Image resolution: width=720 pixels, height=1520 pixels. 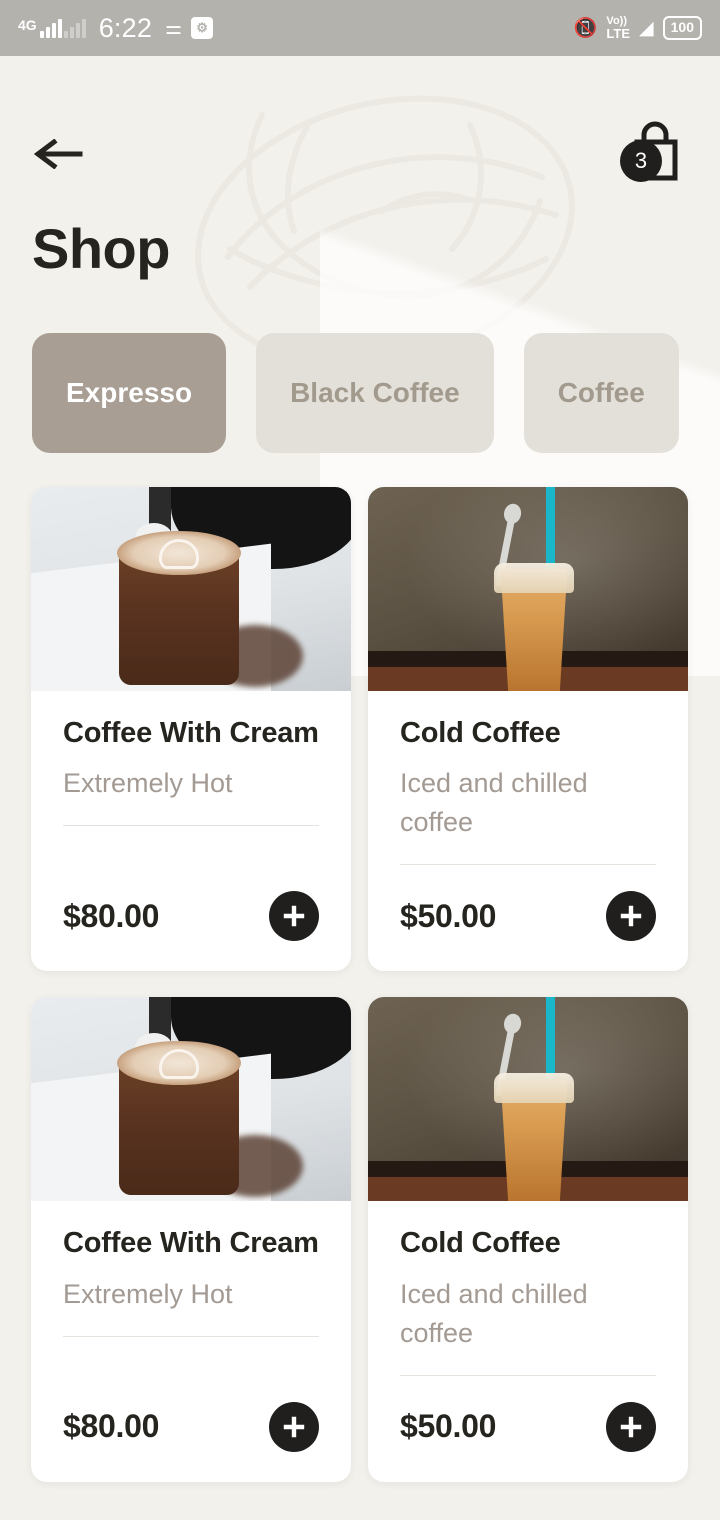 What do you see at coordinates (125, 27) in the screenshot?
I see `clock-label: 6:22` at bounding box center [125, 27].